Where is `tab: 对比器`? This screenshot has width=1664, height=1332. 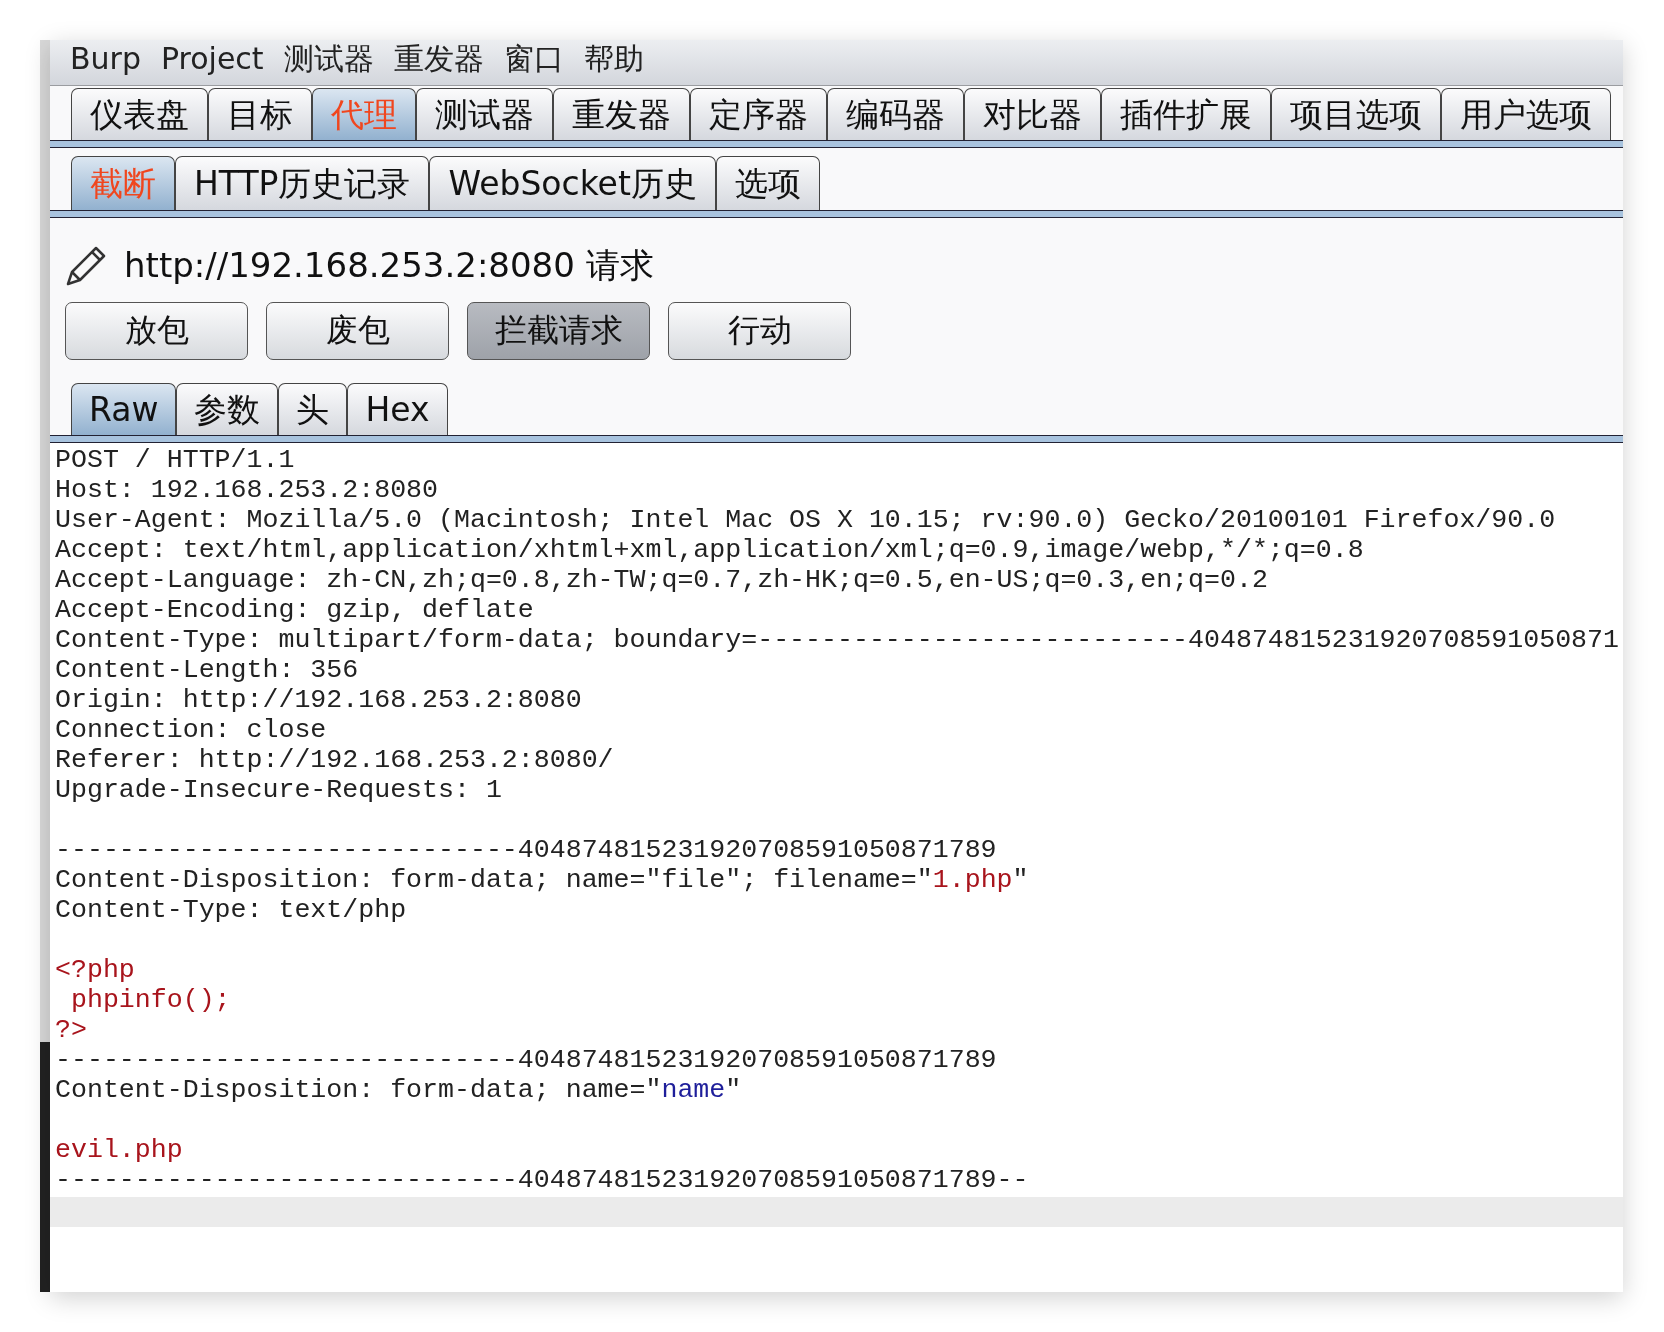 tab: 对比器 is located at coordinates (1032, 114).